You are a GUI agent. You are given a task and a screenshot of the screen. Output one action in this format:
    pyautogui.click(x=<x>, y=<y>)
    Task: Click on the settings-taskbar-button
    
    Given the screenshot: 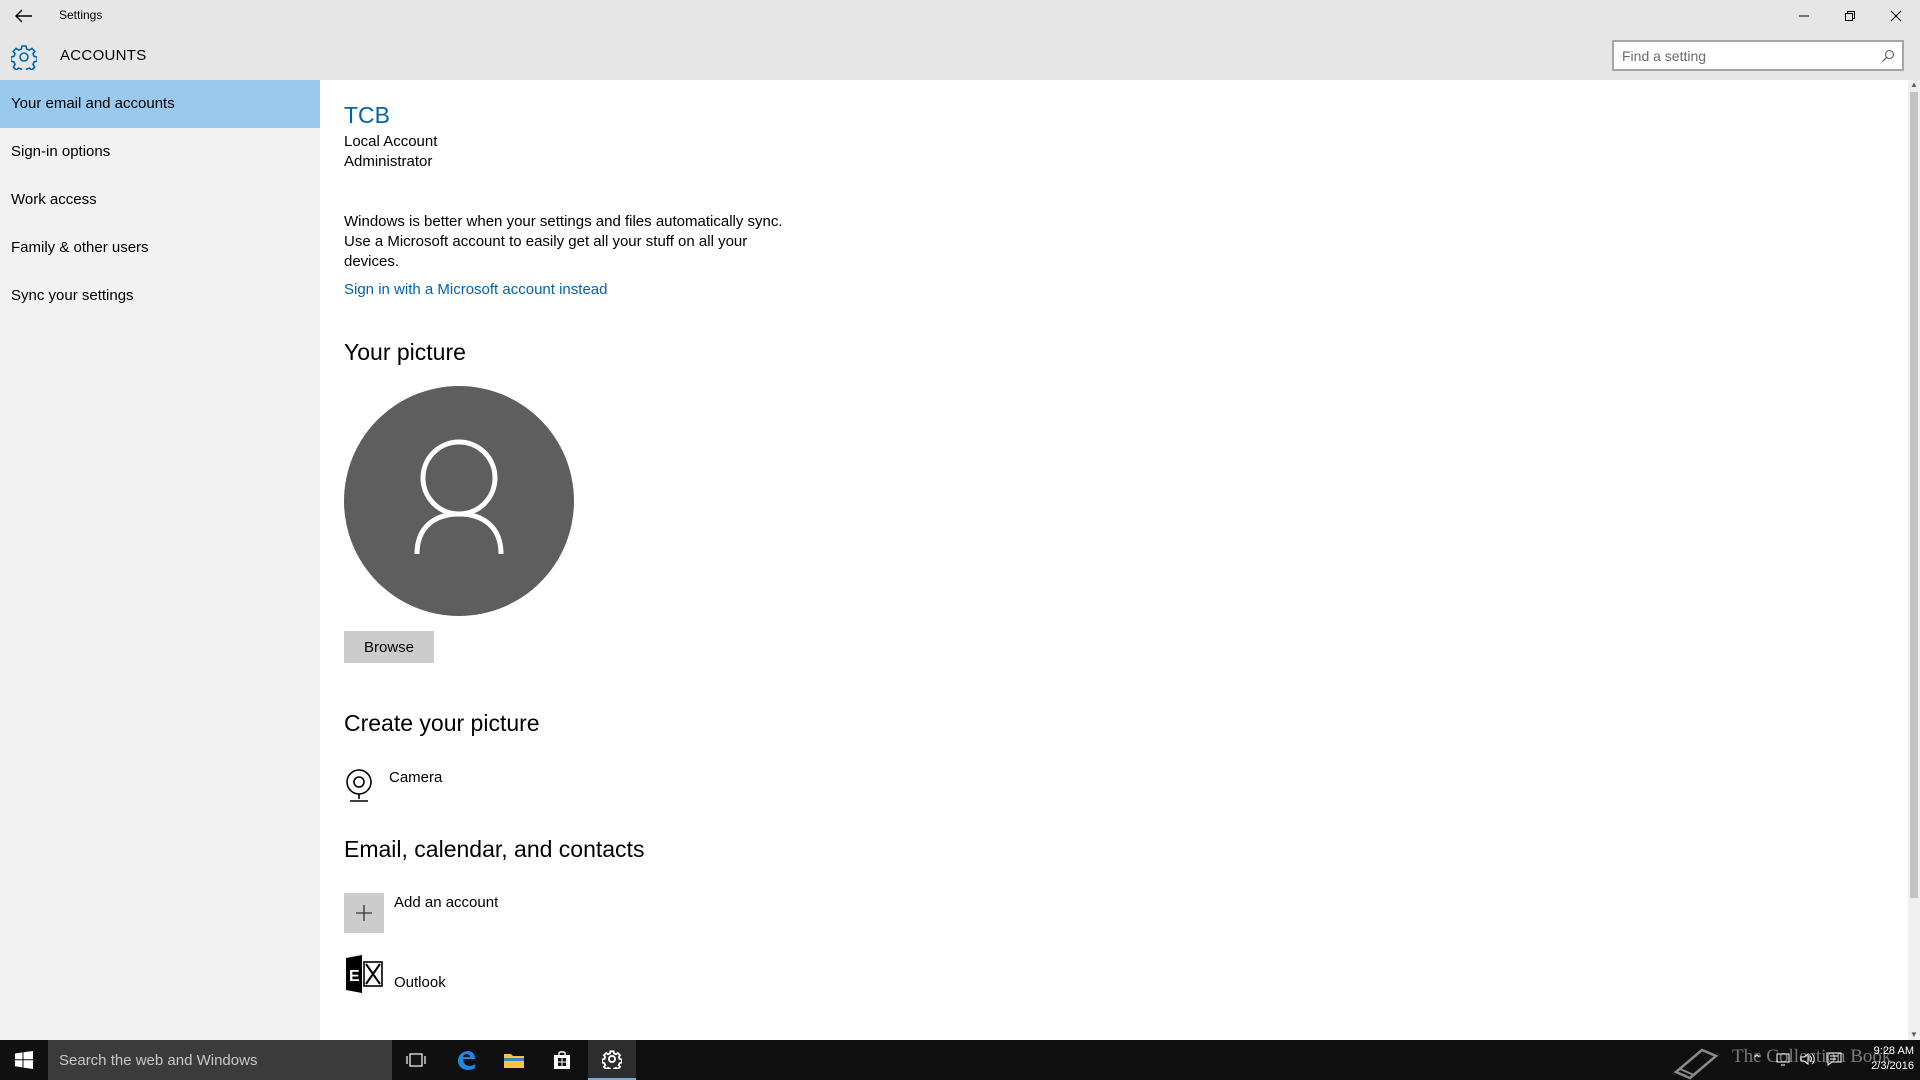 What is the action you would take?
    pyautogui.click(x=612, y=1060)
    